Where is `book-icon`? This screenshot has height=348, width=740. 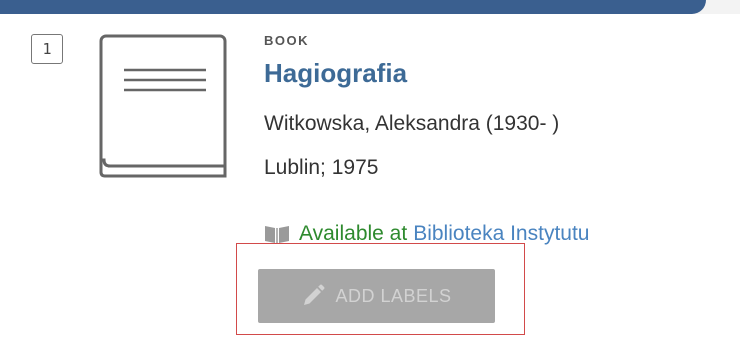
book-icon is located at coordinates (163, 107).